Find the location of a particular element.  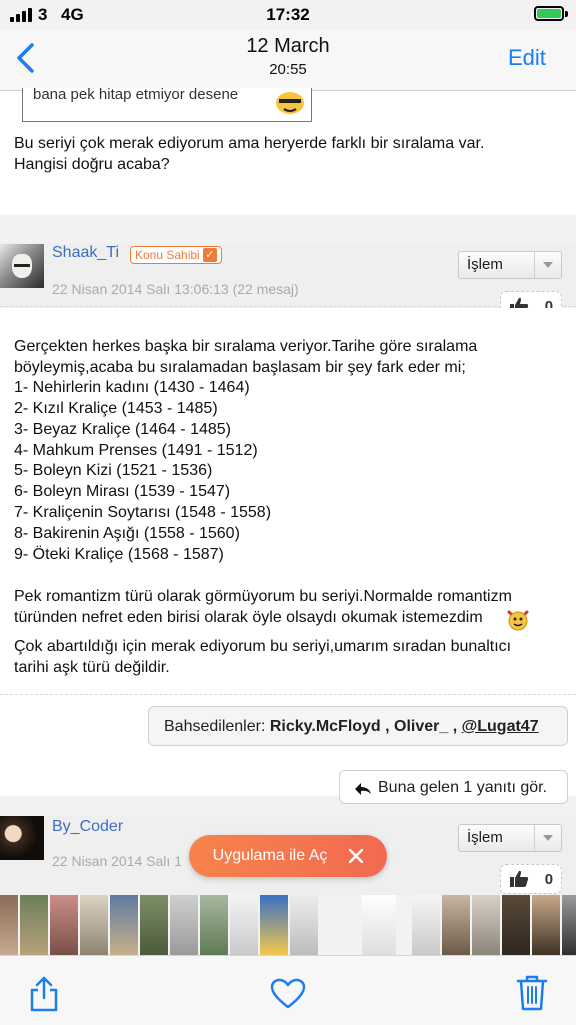

book-list-item: 8- Bakirenin Aşığı (1558 - 1560) is located at coordinates (127, 533).